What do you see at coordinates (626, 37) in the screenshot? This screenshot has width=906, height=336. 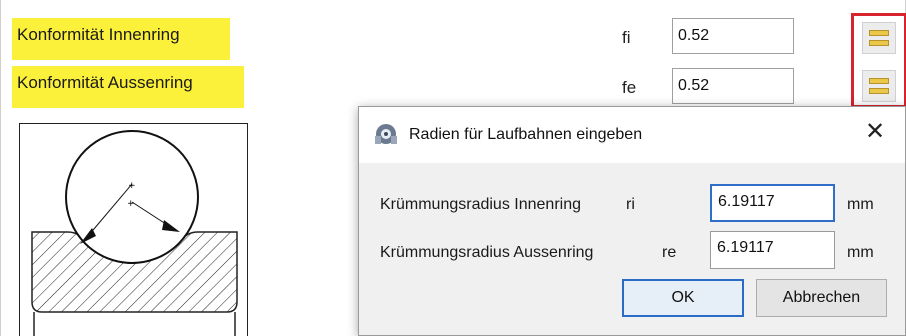 I see `symbol-fi: fi` at bounding box center [626, 37].